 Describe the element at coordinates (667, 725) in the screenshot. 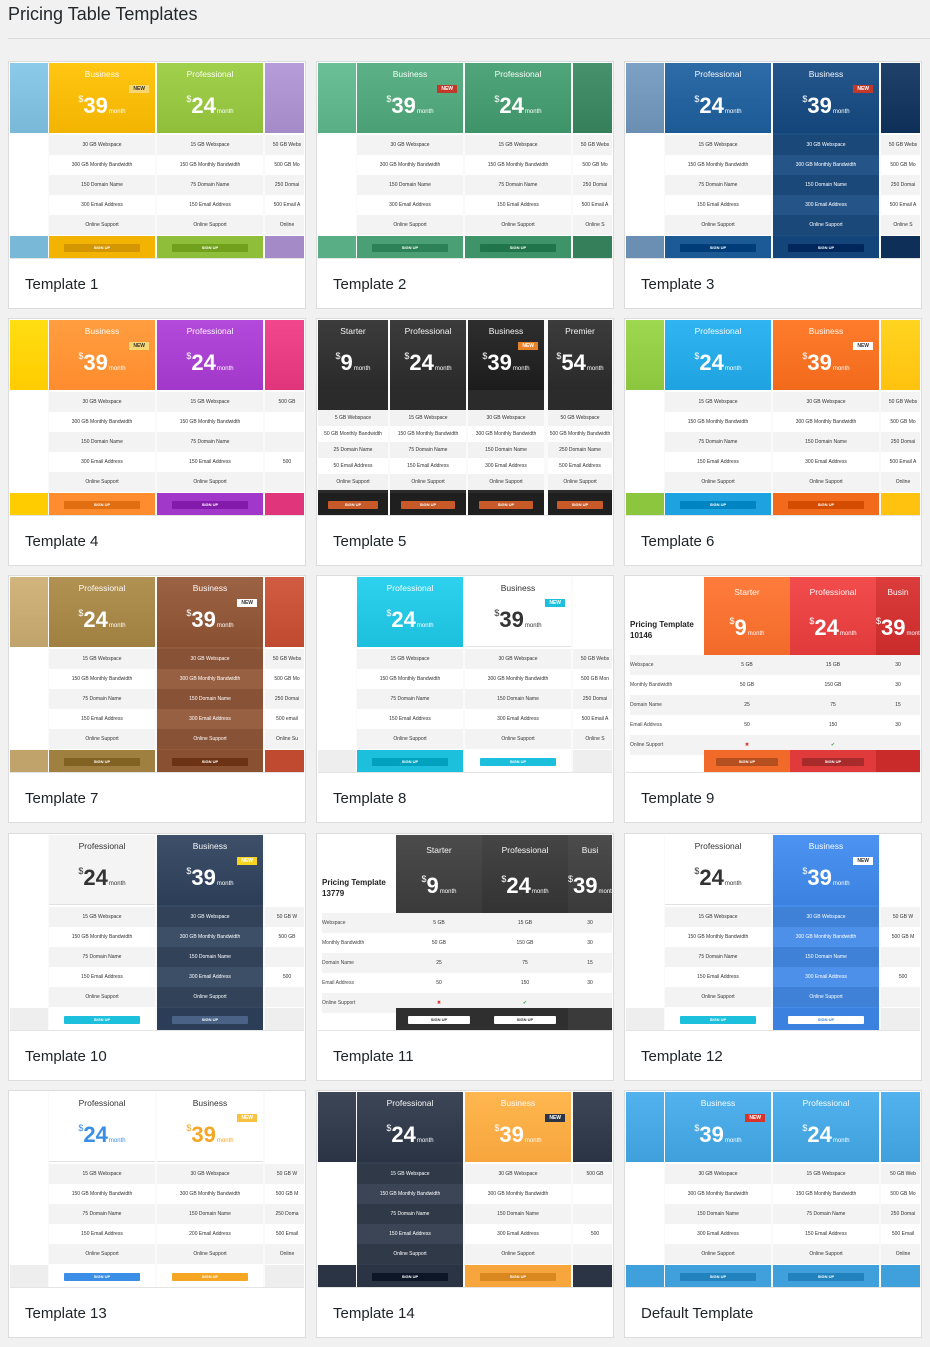

I see `feature-label: Email Address` at that location.